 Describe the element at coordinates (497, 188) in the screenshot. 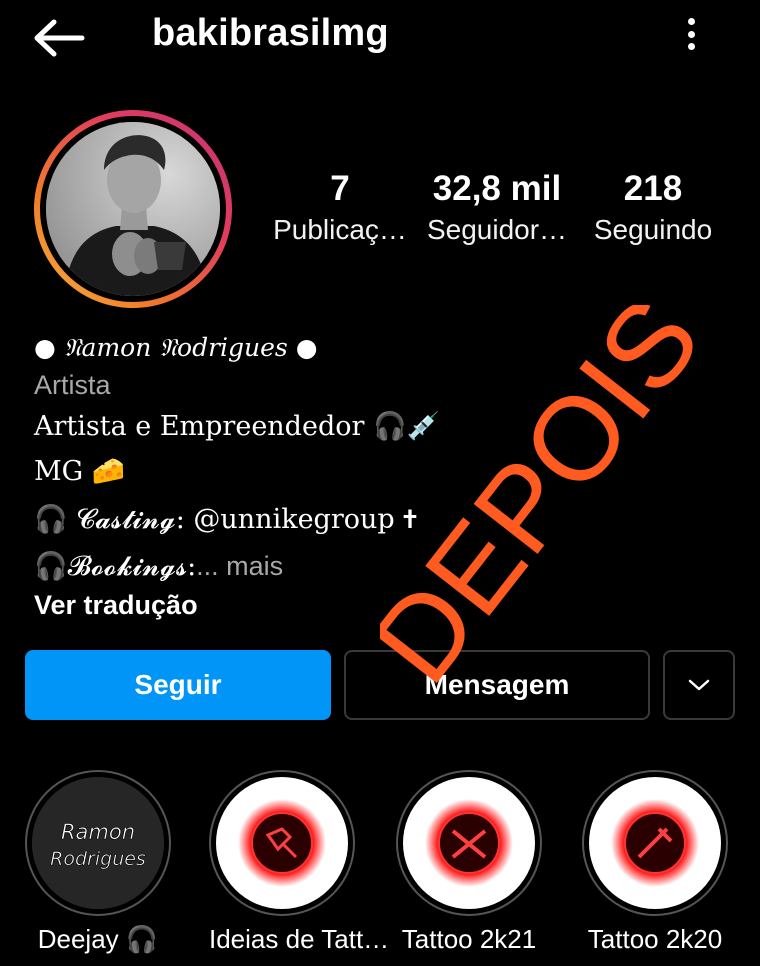

I see `followers-count: 32,8 mil` at that location.